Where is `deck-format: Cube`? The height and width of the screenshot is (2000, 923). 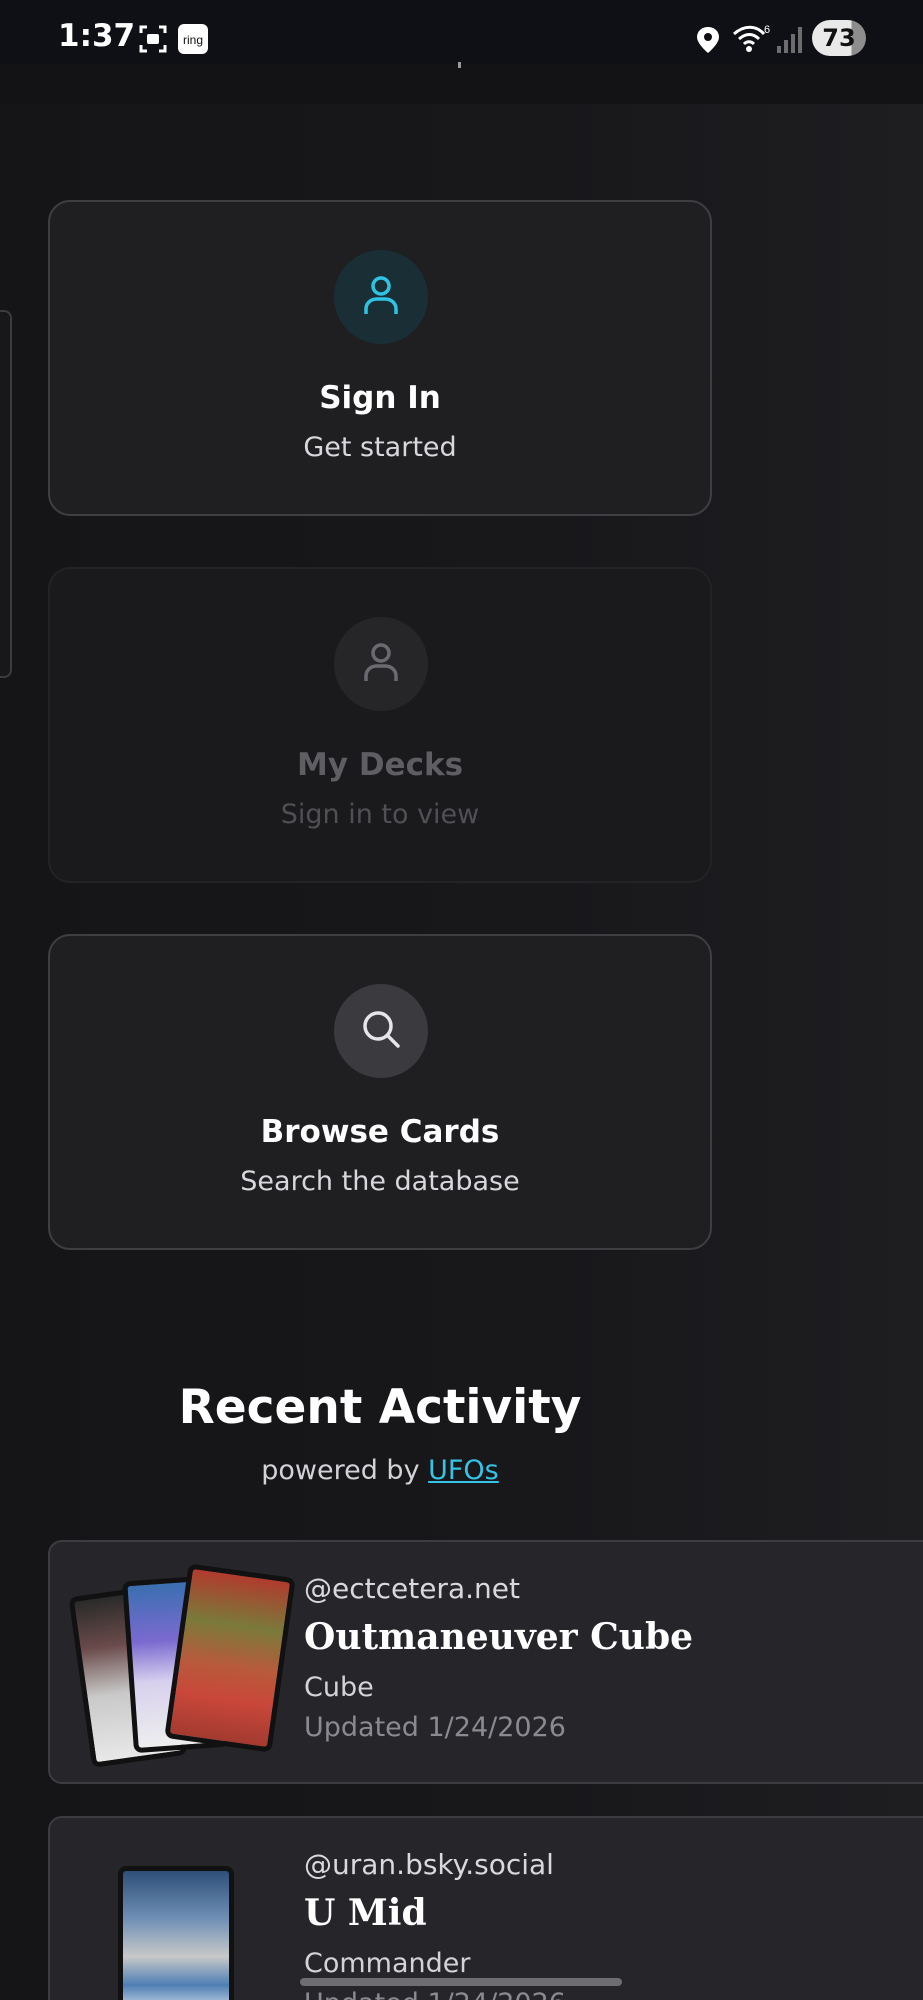 deck-format: Cube is located at coordinates (339, 1687).